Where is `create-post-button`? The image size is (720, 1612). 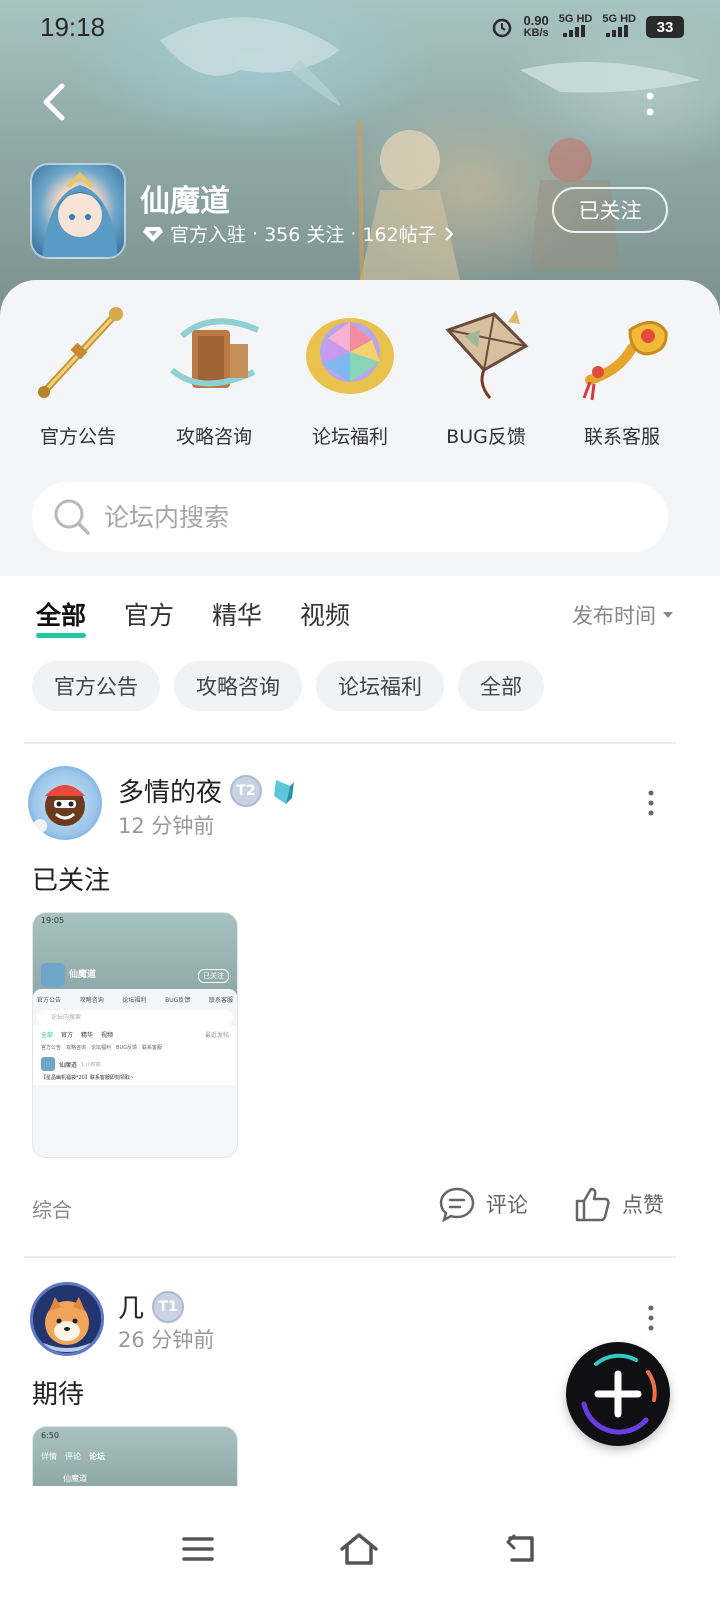
create-post-button is located at coordinates (618, 1394).